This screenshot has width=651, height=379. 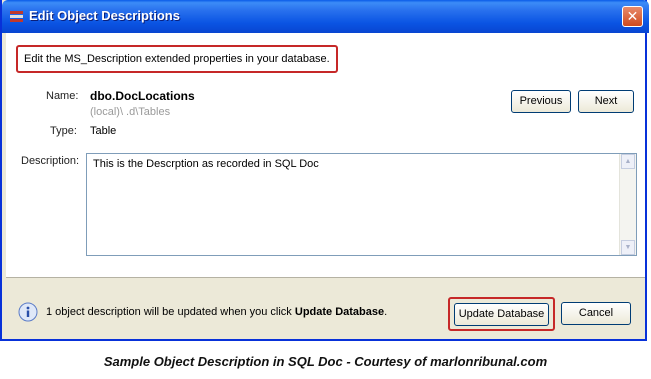 I want to click on previous-button-label: Previous, so click(x=541, y=101).